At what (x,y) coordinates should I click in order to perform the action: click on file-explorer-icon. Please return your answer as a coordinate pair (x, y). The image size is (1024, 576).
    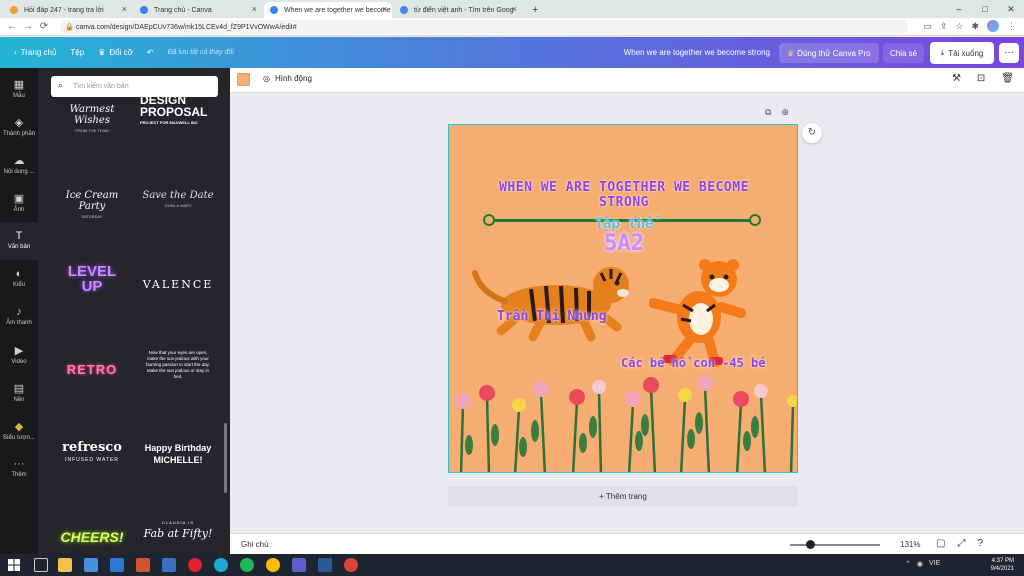
    Looking at the image, I should click on (65, 565).